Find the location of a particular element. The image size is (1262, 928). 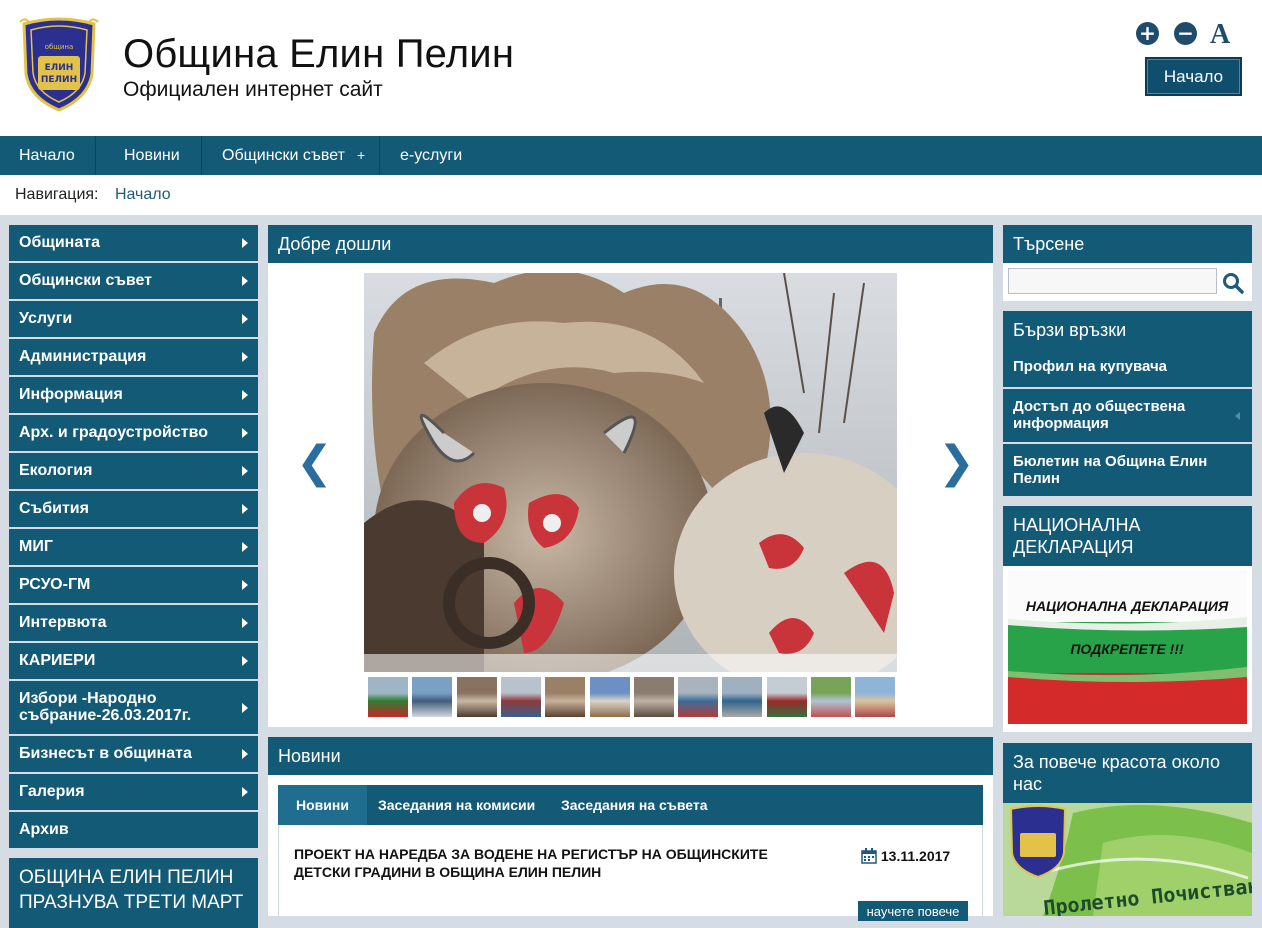

tab-news: Новини is located at coordinates (322, 805).